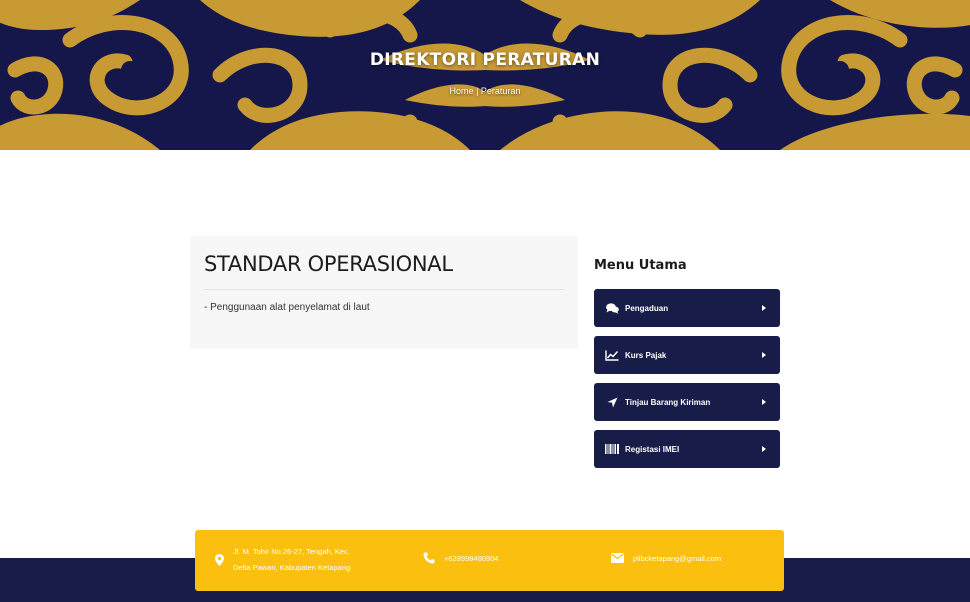 The height and width of the screenshot is (602, 970). Describe the element at coordinates (646, 355) in the screenshot. I see `menu-item-label: Kurs Pajak` at that location.